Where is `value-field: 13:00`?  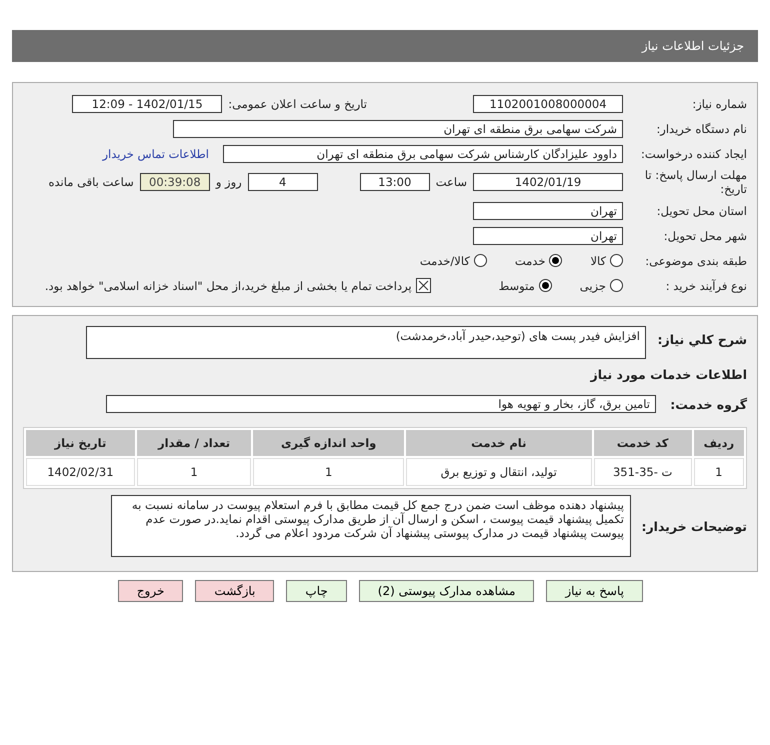 value-field: 13:00 is located at coordinates (395, 182).